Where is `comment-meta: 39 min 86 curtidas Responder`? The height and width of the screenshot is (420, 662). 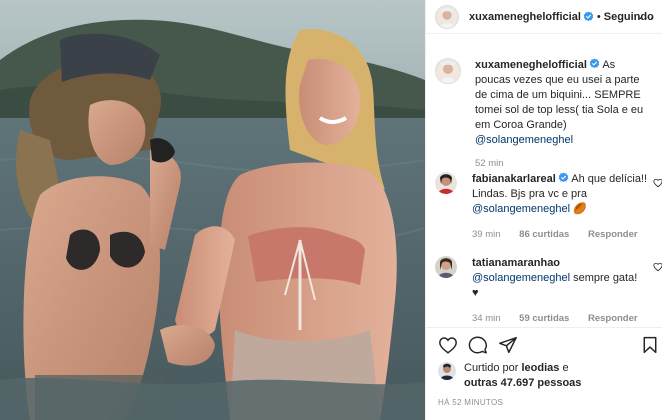 comment-meta: 39 min 86 curtidas Responder is located at coordinates (561, 234).